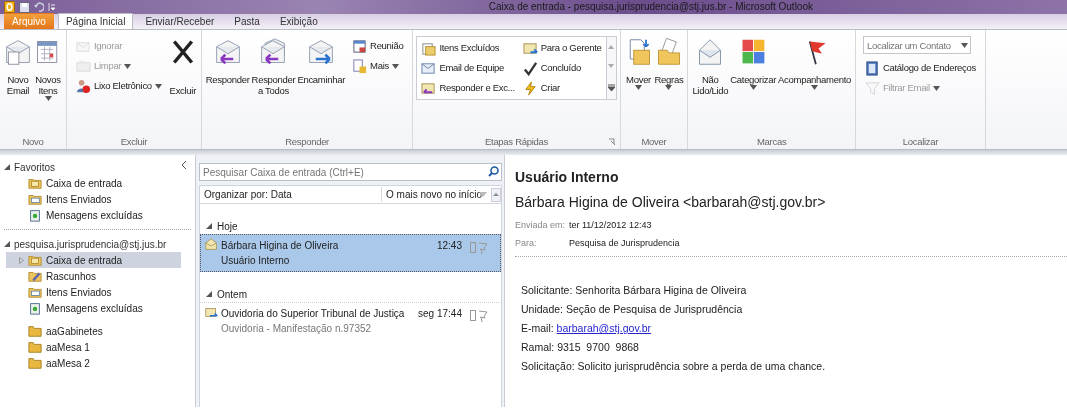 The height and width of the screenshot is (410, 1067). What do you see at coordinates (541, 225) in the screenshot?
I see `field-label: Enviada em:` at bounding box center [541, 225].